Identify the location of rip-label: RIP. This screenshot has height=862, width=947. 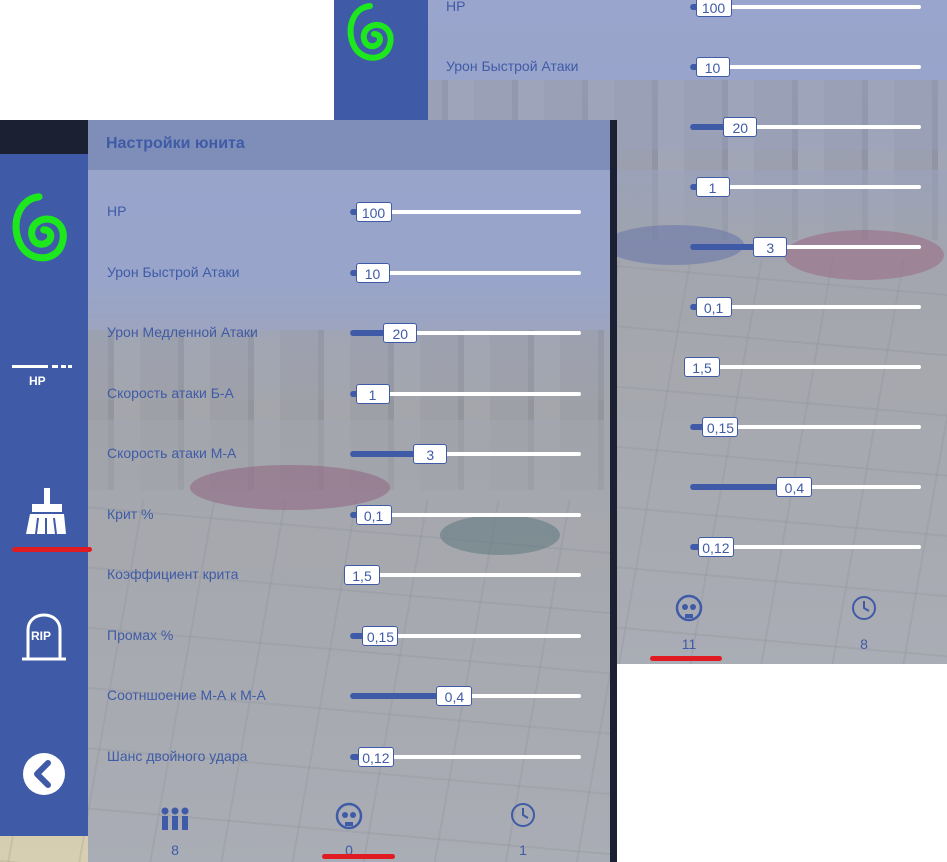
(41, 636).